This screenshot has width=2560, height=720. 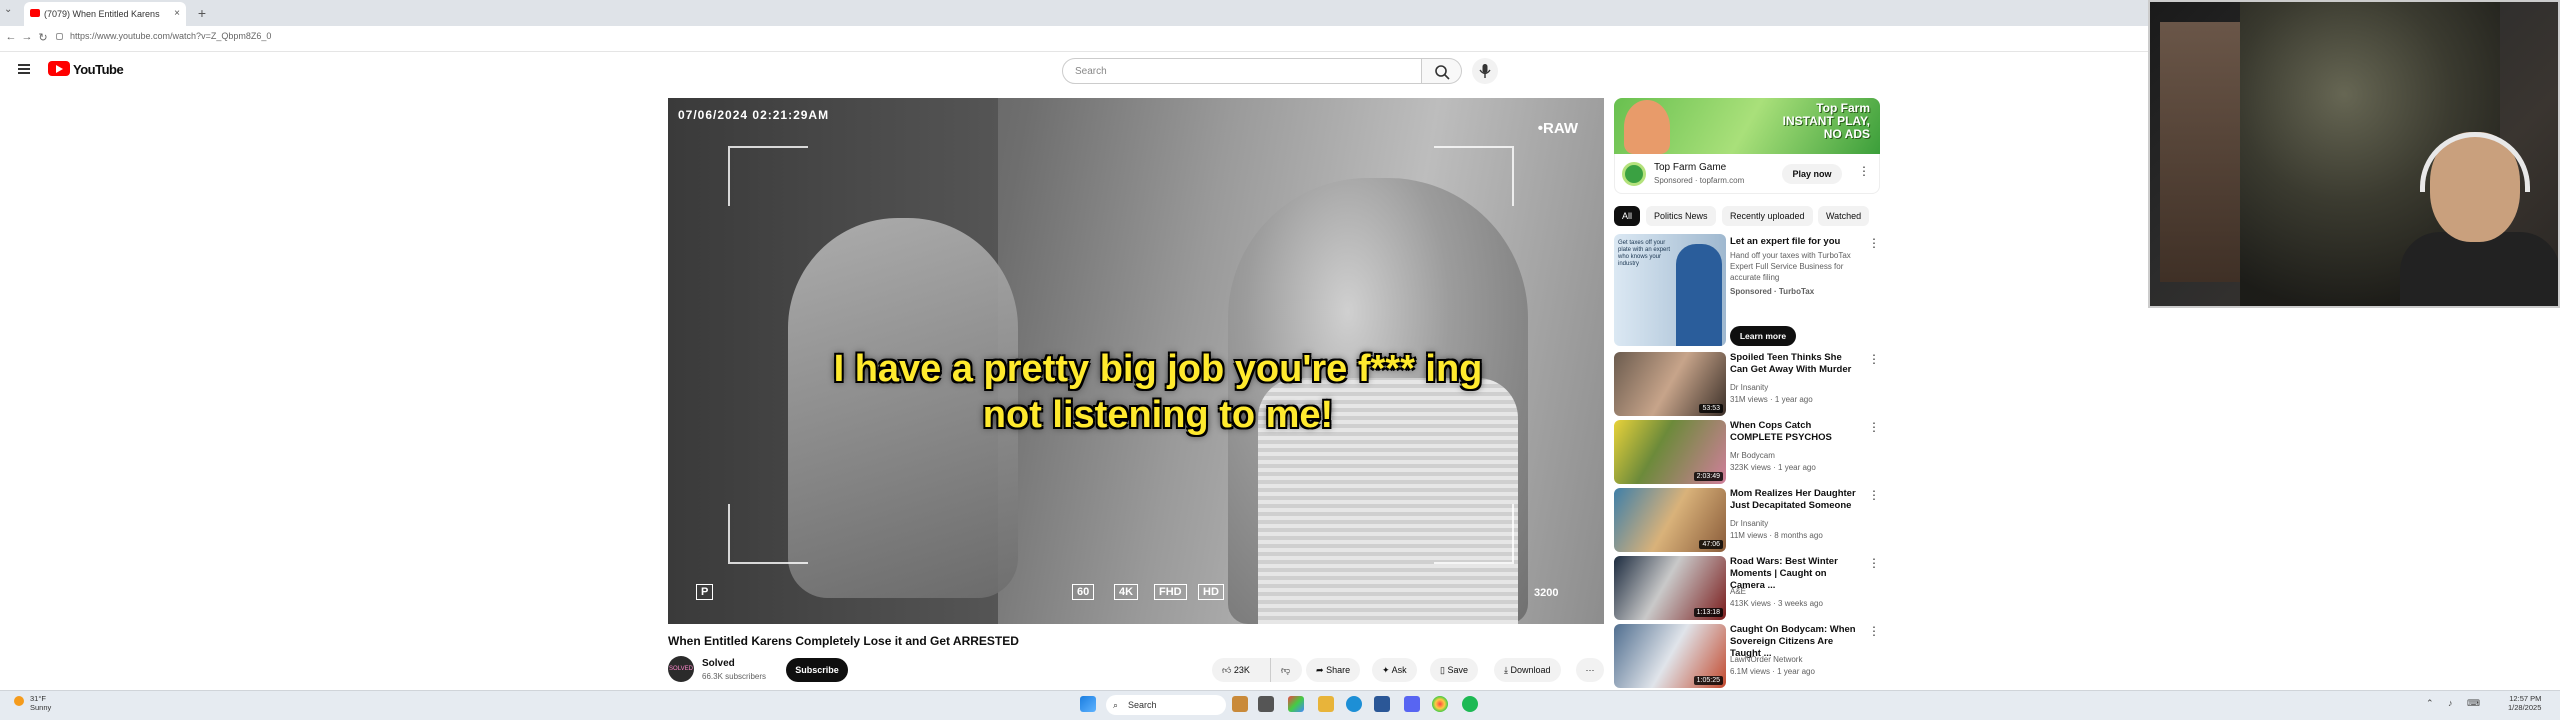 I want to click on forward-icon: →, so click(x=27, y=37).